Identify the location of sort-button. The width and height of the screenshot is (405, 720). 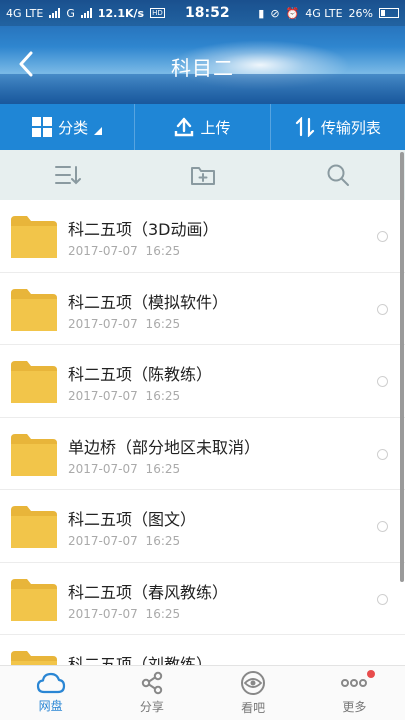
(67, 175).